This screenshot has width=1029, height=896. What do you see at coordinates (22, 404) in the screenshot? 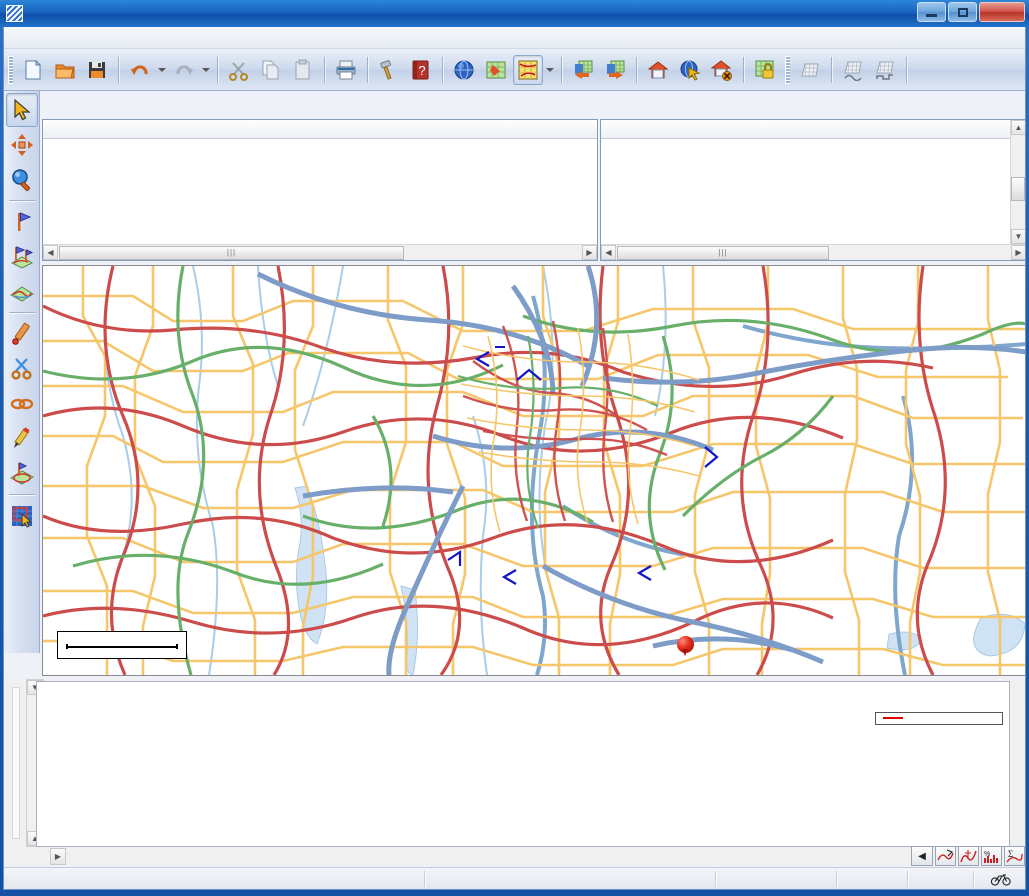
I see `chain-join-icon` at bounding box center [22, 404].